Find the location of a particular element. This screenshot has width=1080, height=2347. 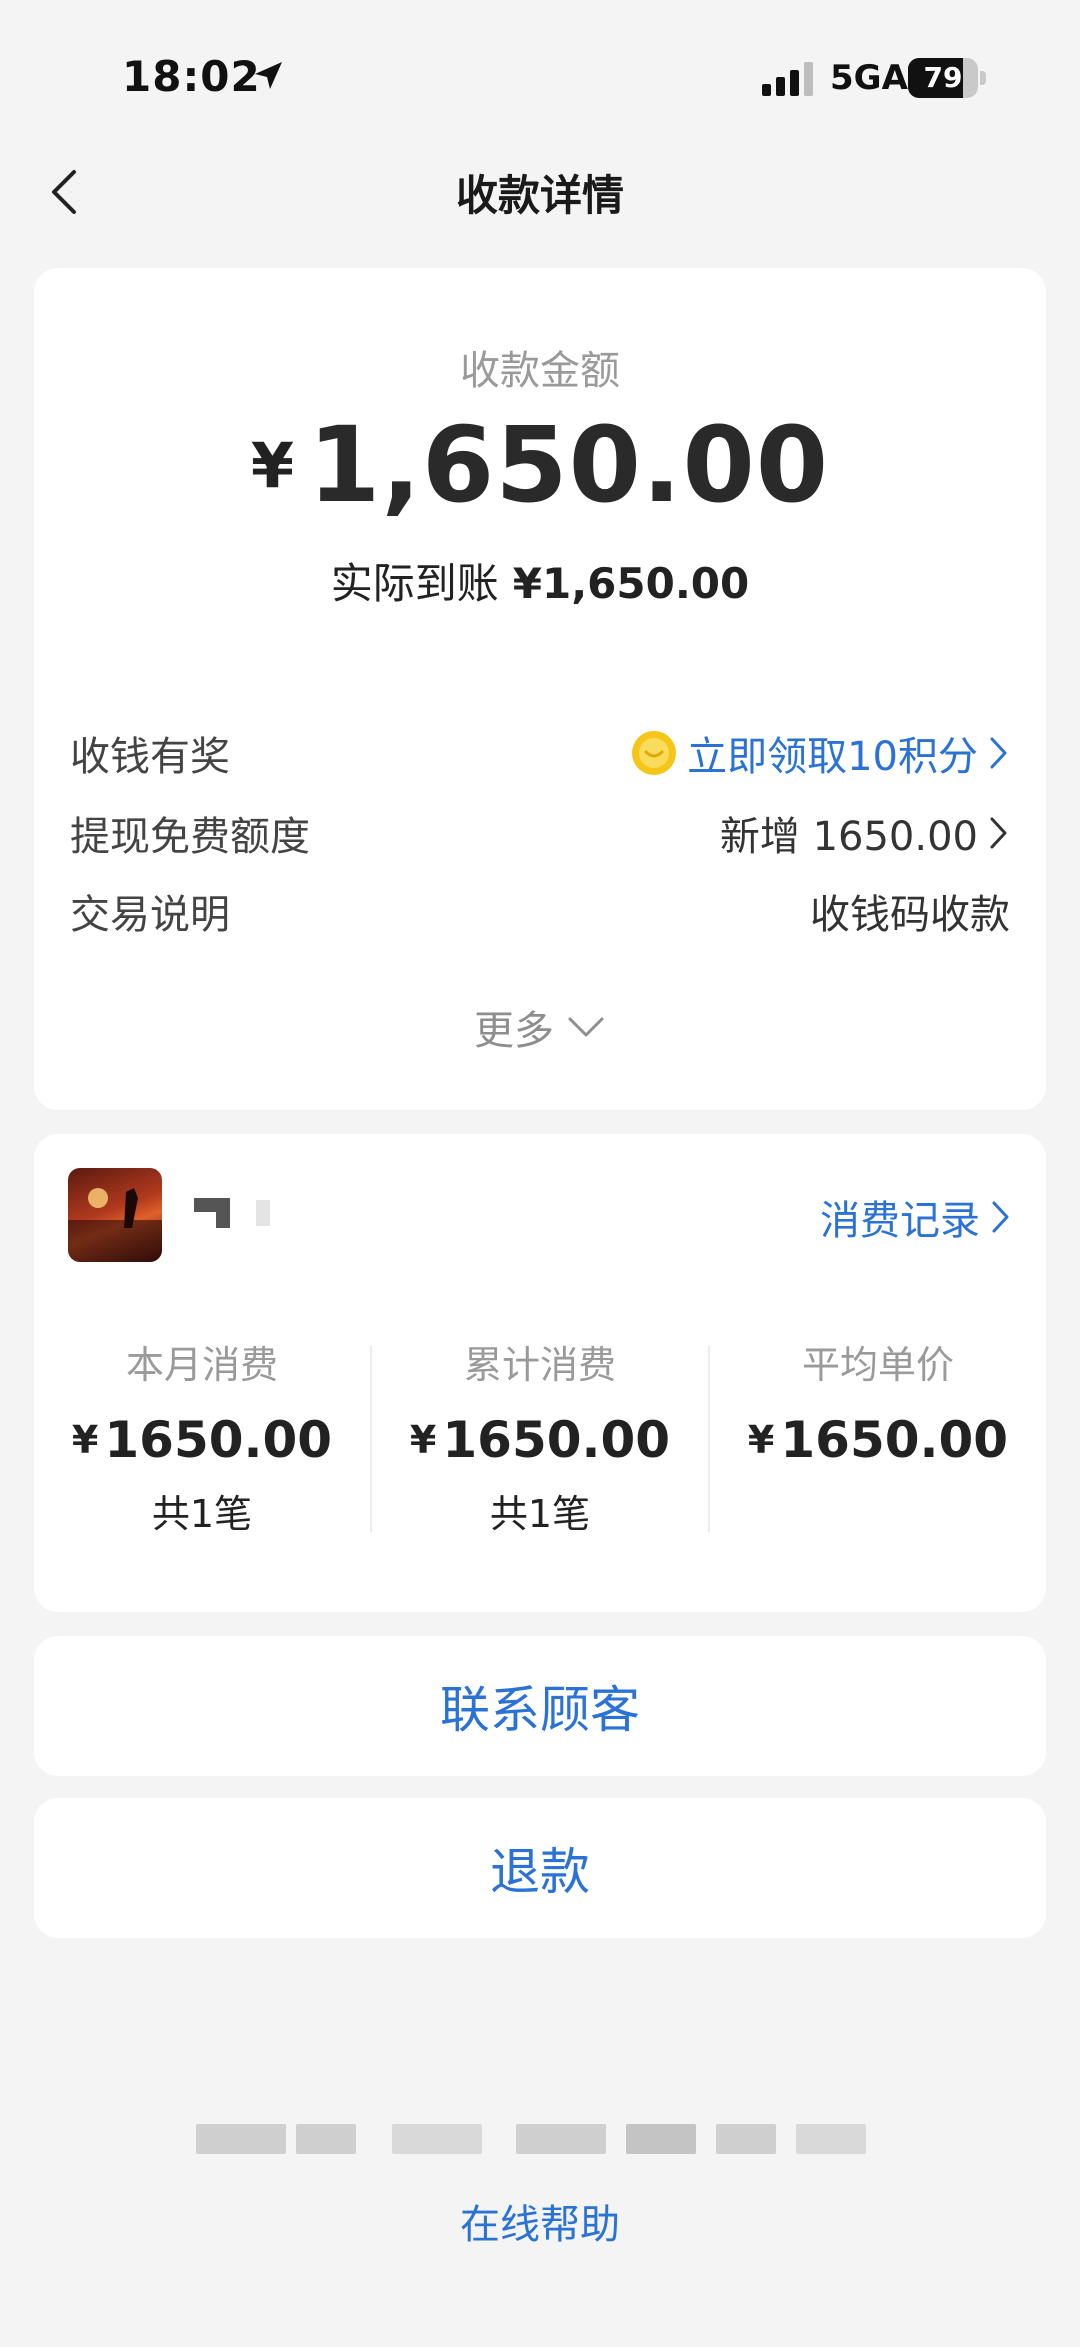

avatar-image is located at coordinates (115, 1225).